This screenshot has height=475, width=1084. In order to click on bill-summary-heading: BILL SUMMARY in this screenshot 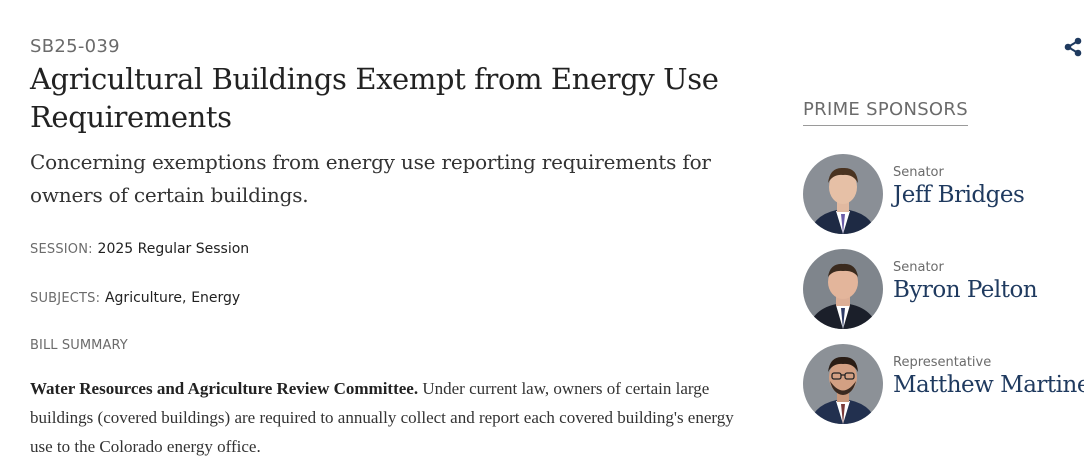, I will do `click(79, 345)`.